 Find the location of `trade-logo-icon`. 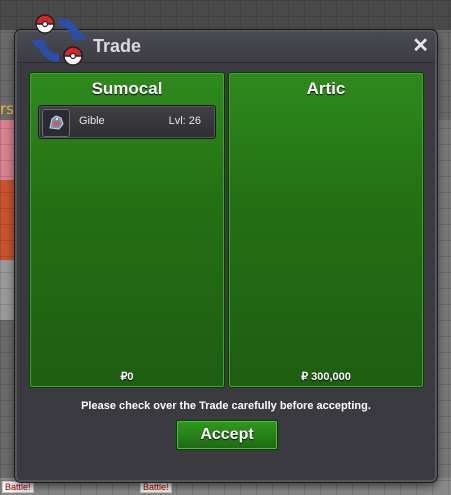

trade-logo-icon is located at coordinates (59, 40).